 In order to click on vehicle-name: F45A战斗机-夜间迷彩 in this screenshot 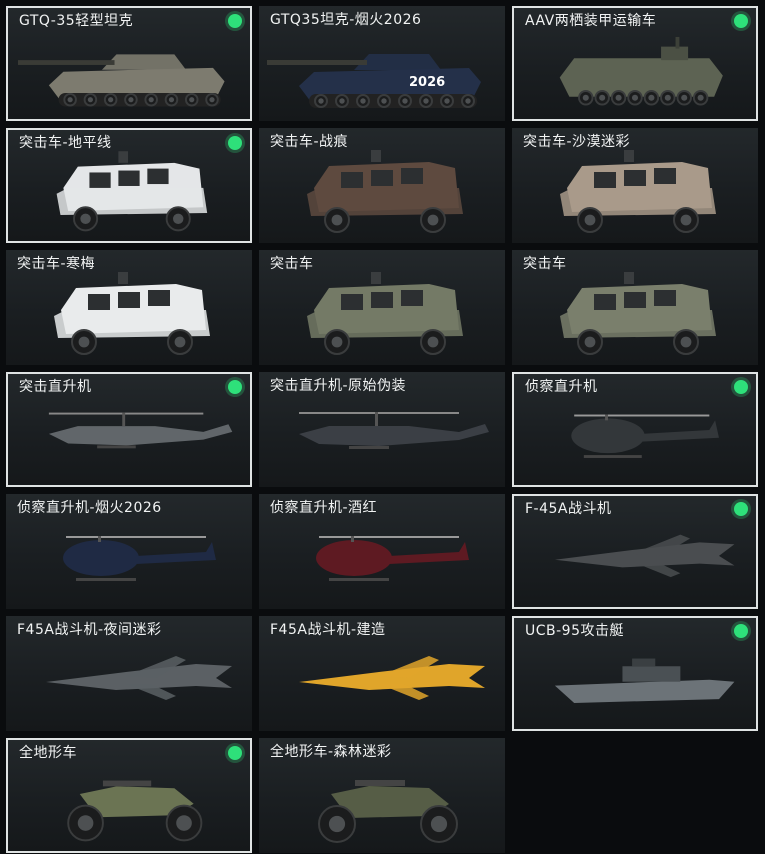, I will do `click(89, 630)`.